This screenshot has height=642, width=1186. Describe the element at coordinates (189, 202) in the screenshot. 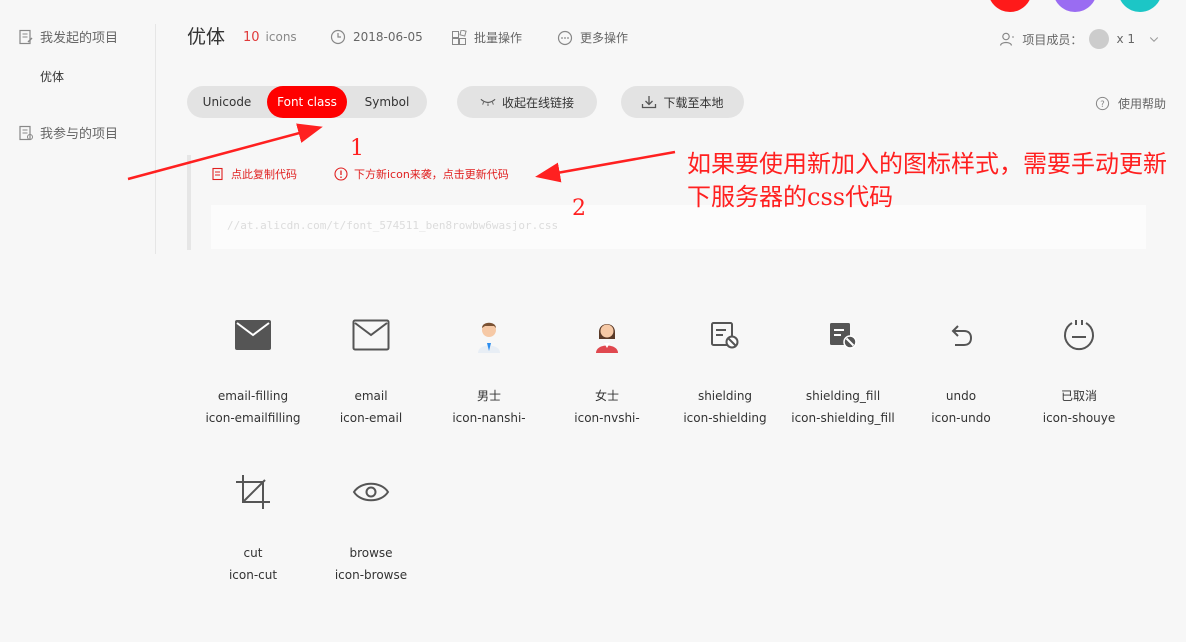

I see `code-area-border` at that location.